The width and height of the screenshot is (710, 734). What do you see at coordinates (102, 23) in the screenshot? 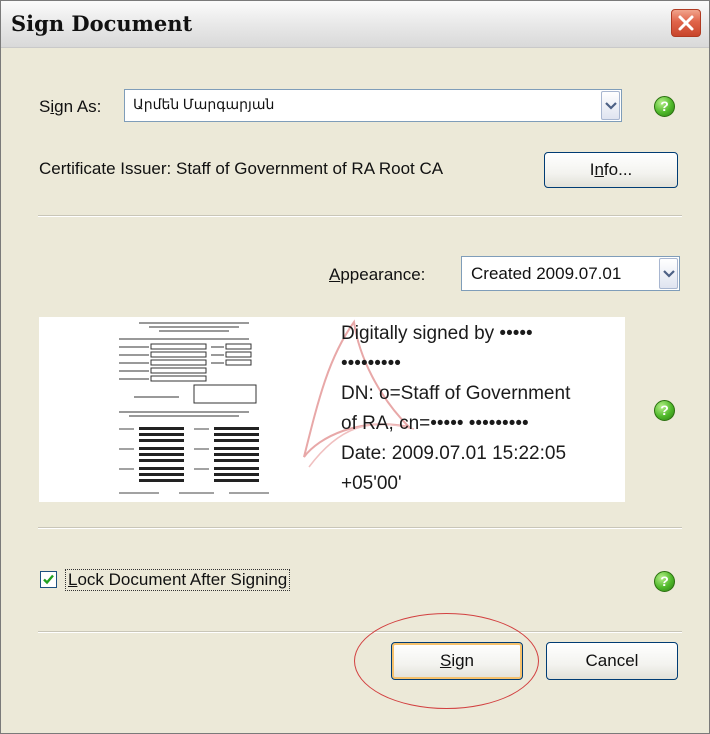
I see `dialog-title: Sign Document` at bounding box center [102, 23].